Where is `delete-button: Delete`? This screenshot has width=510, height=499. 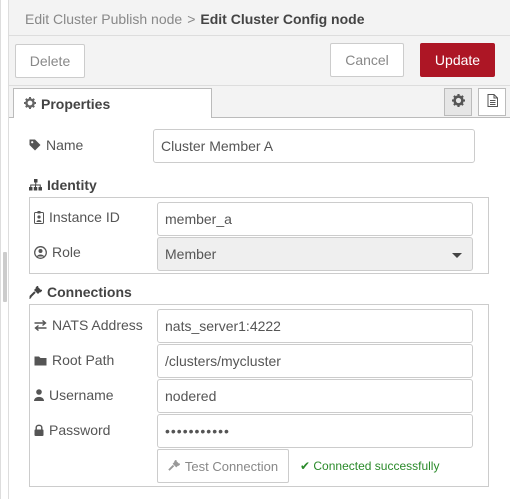
delete-button: Delete is located at coordinates (50, 61).